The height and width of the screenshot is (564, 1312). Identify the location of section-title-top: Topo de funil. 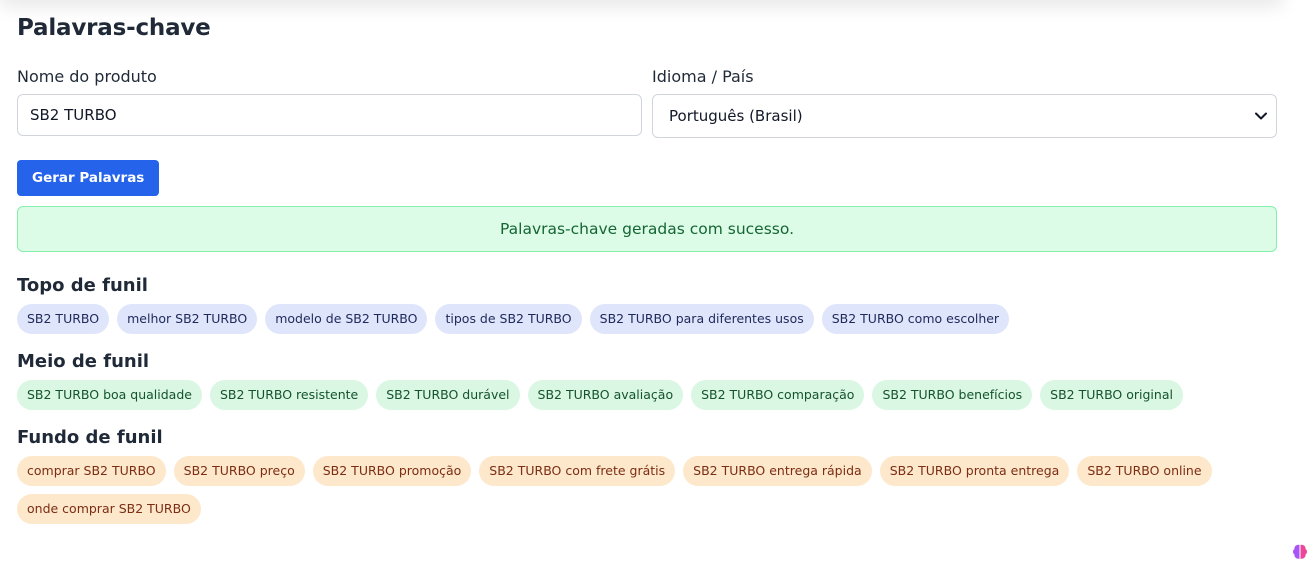
(82, 285).